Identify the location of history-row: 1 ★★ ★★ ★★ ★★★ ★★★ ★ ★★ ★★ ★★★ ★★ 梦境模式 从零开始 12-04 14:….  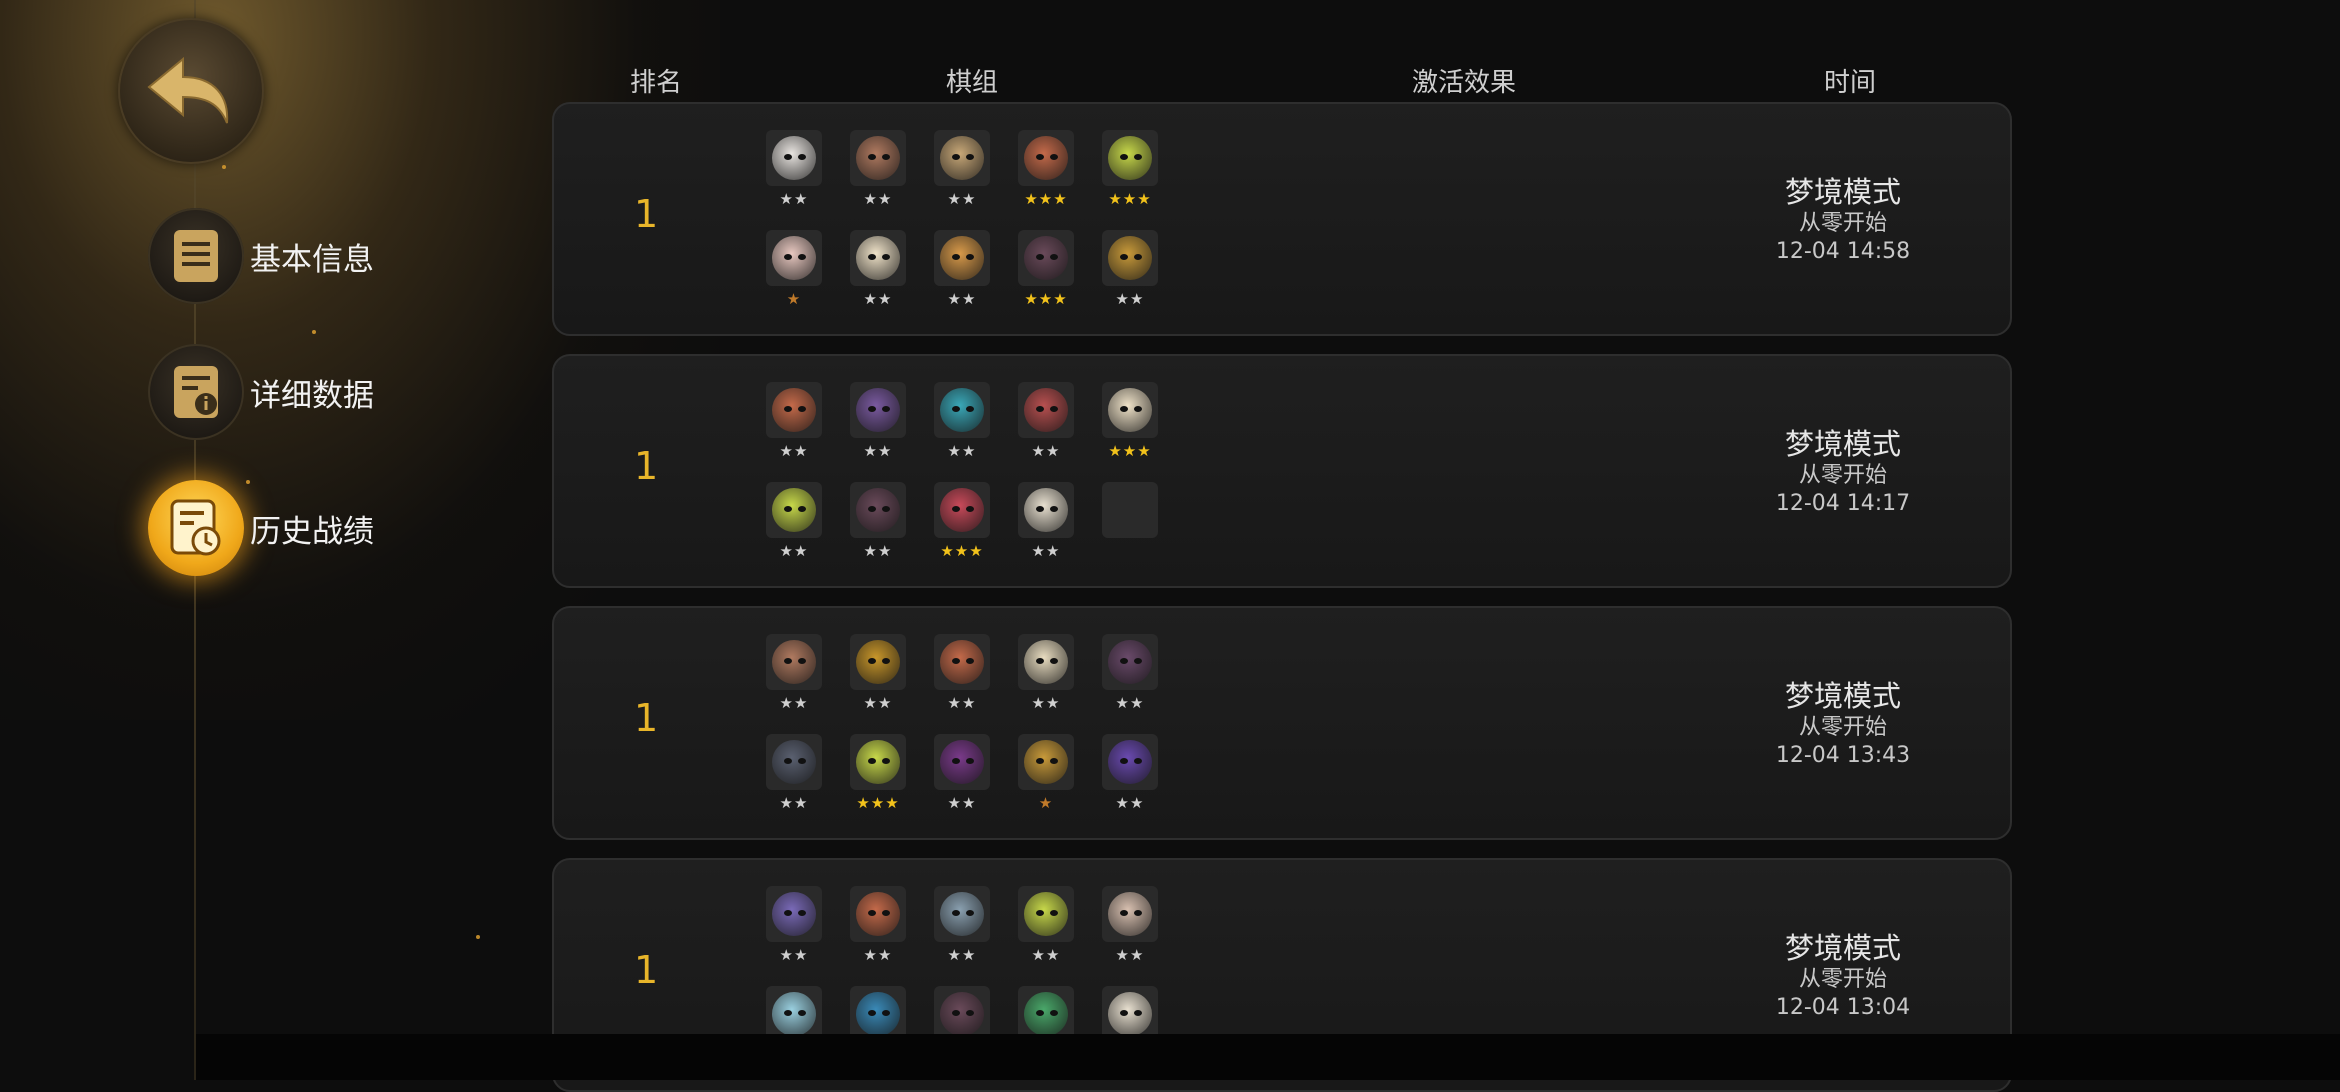
(1282, 219).